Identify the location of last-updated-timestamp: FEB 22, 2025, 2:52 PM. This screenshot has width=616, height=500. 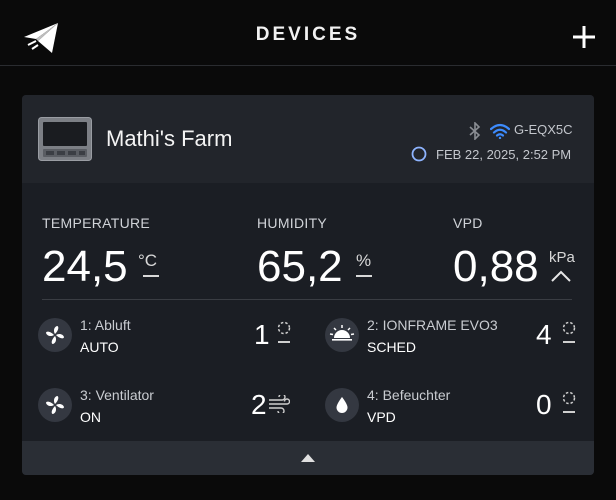
(504, 154).